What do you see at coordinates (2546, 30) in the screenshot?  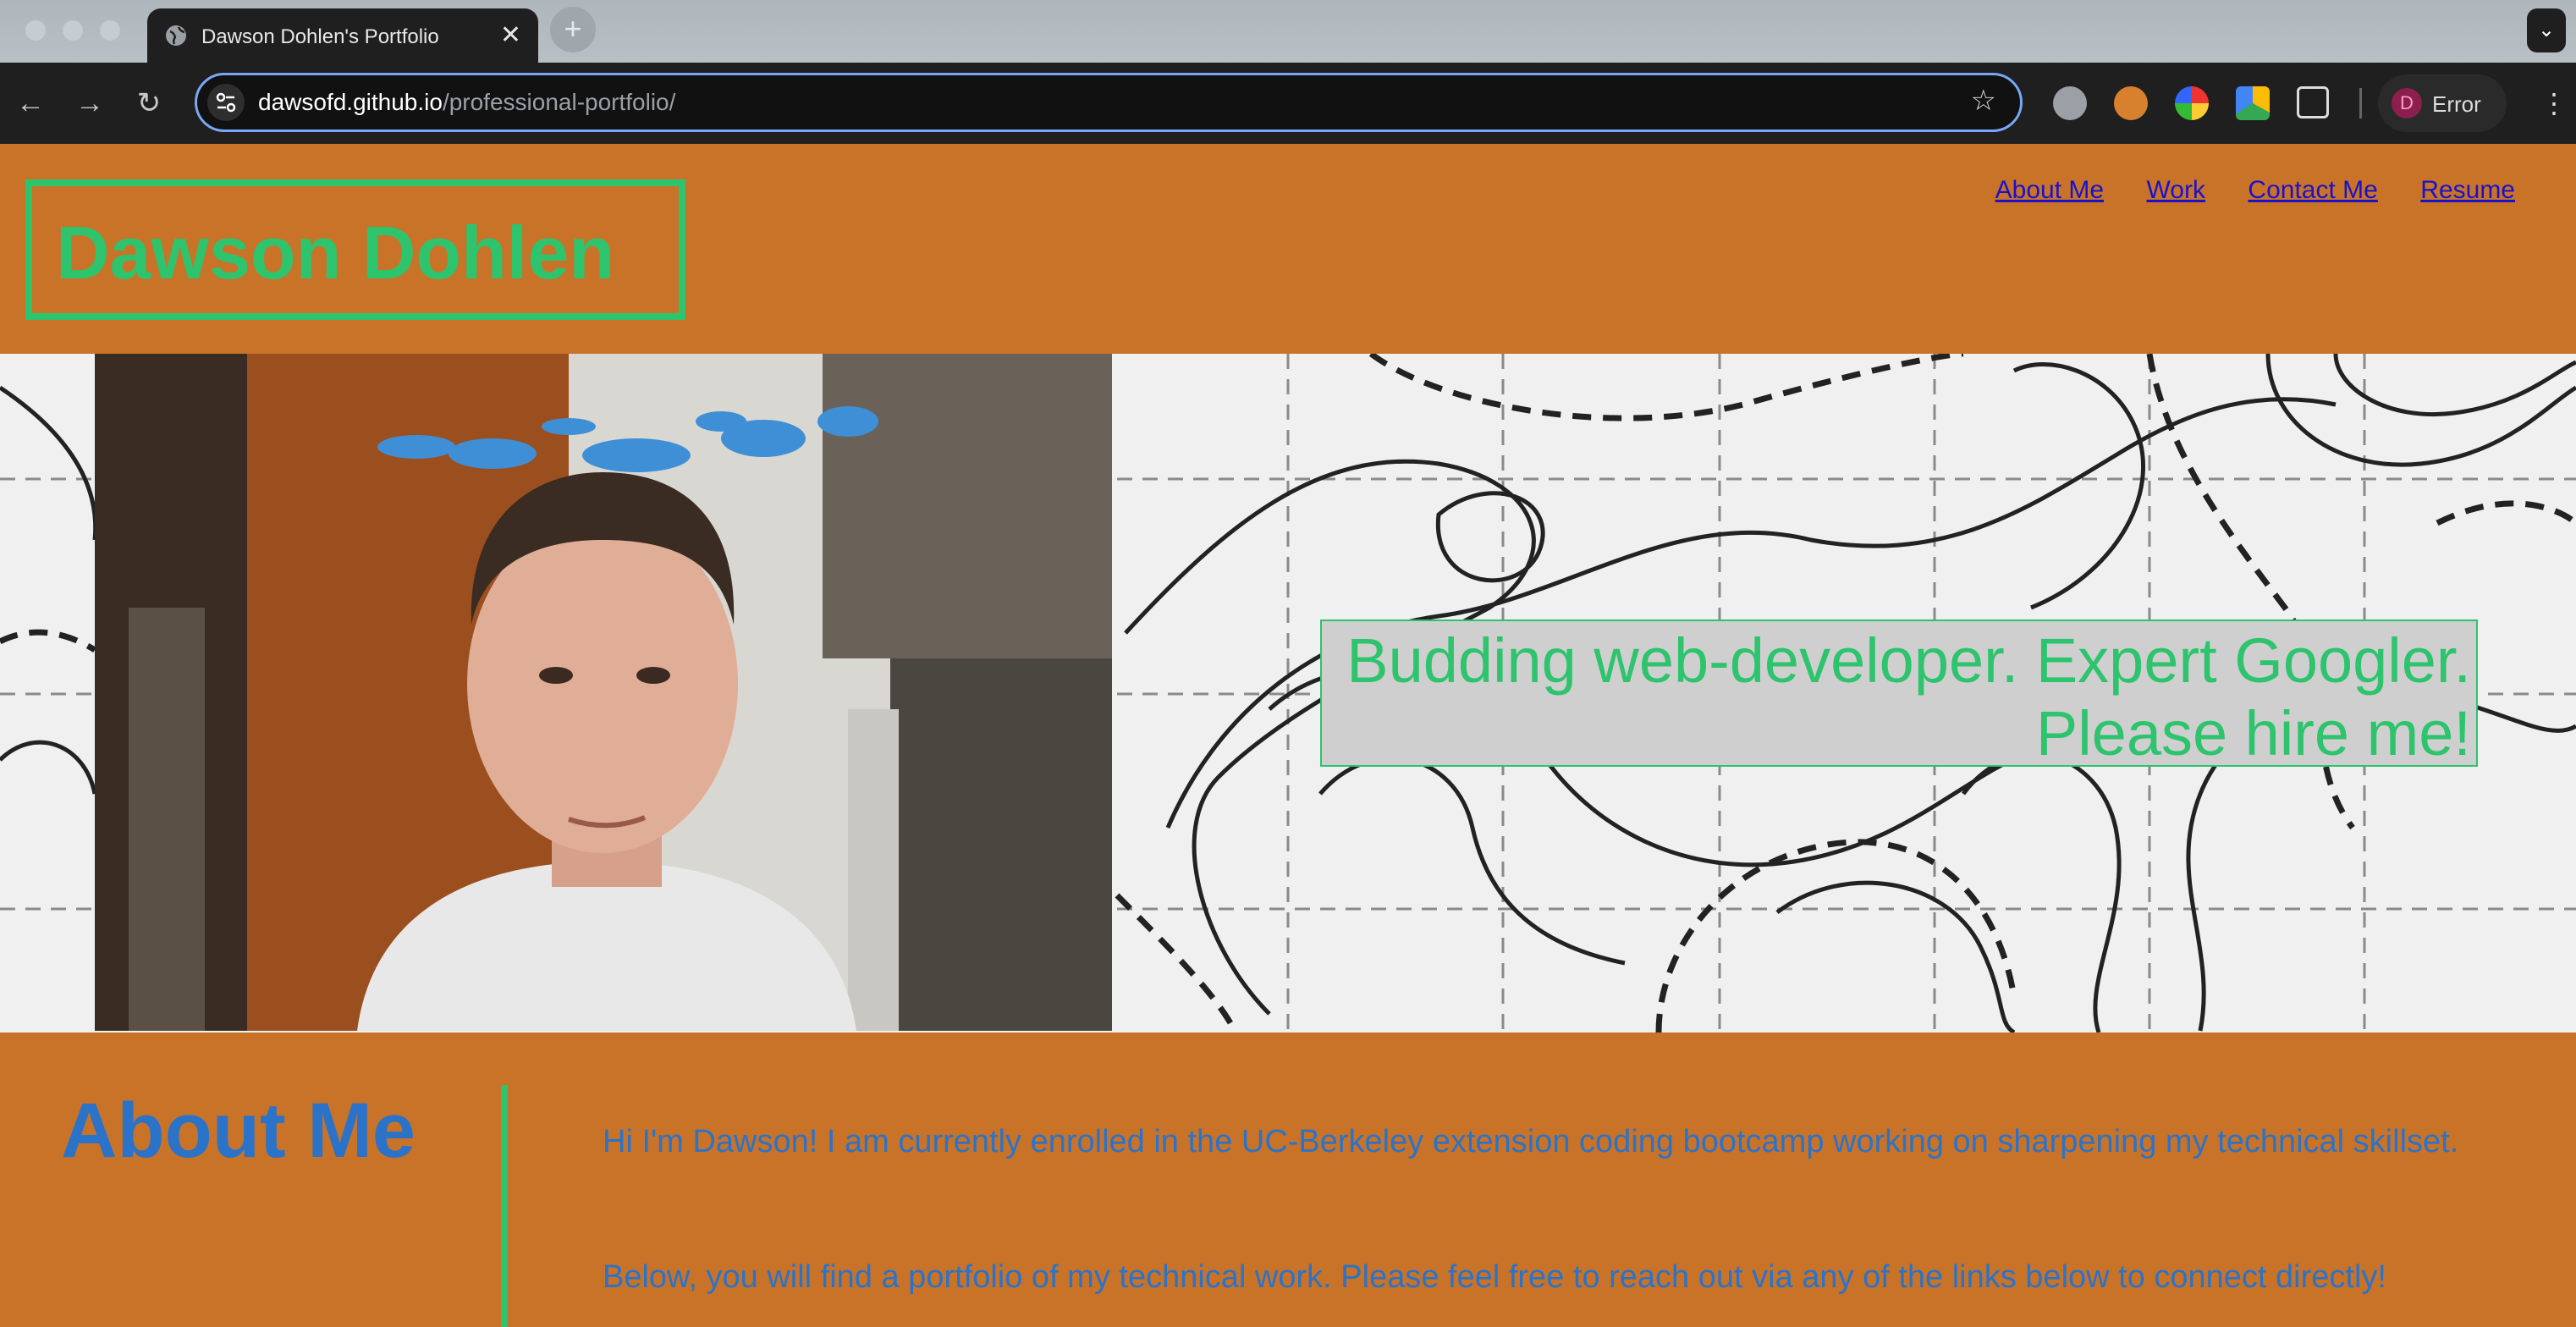 I see `tab-search-chevron-icon: ⌄` at bounding box center [2546, 30].